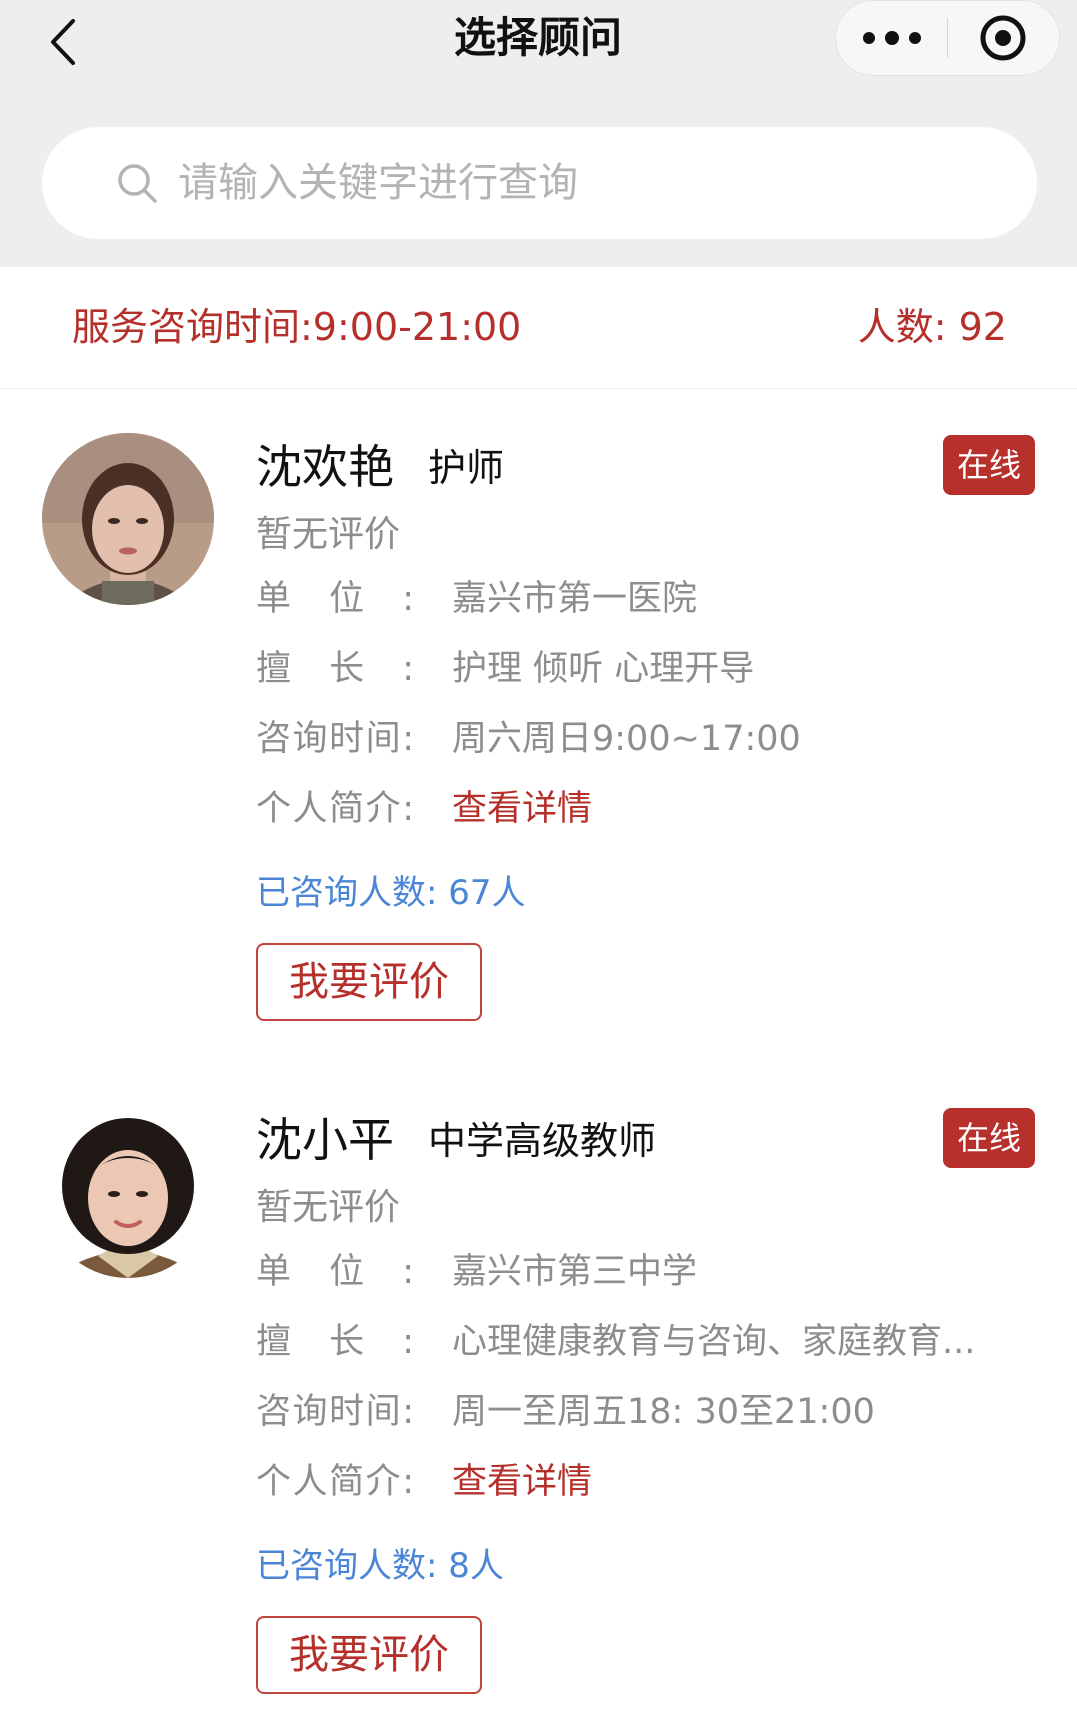 This screenshot has height=1727, width=1077. Describe the element at coordinates (626, 739) in the screenshot. I see `consult-time-value: 周六周日9:00~17:00` at that location.